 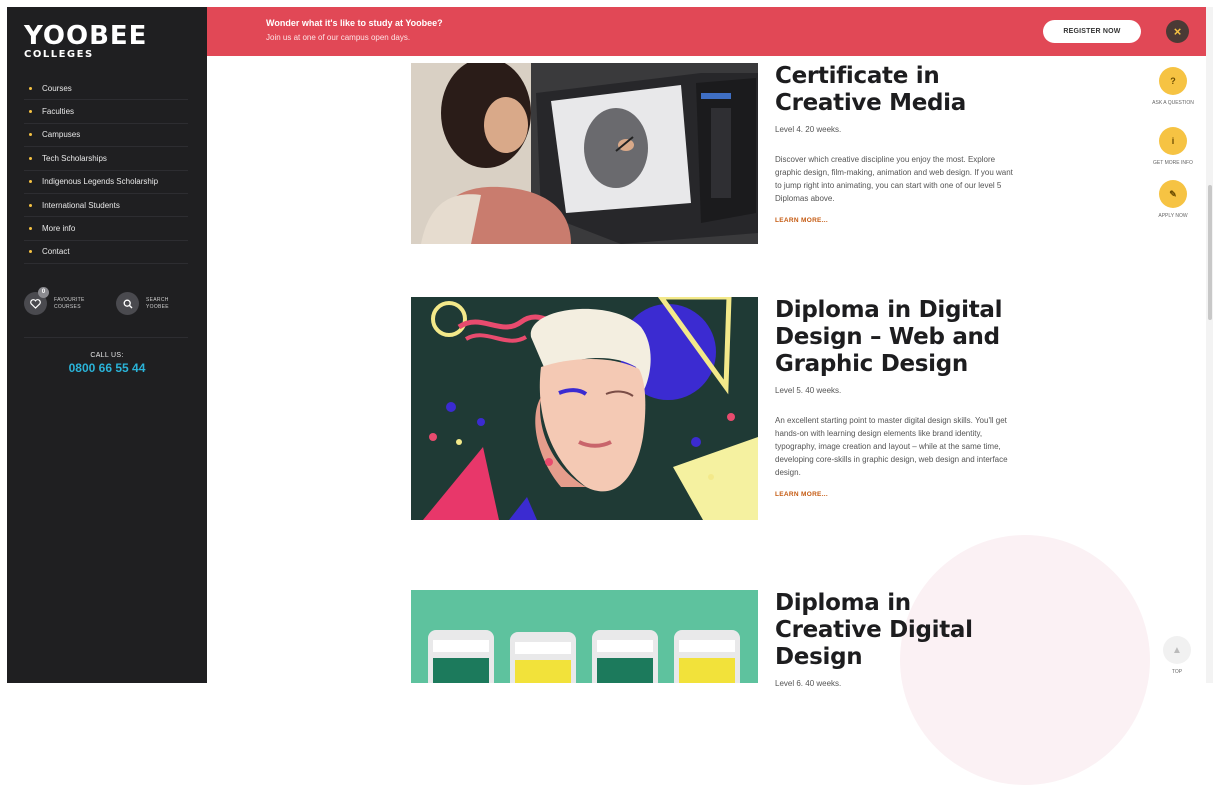 I want to click on course-title: Certificate in Creative Media, so click(x=895, y=90).